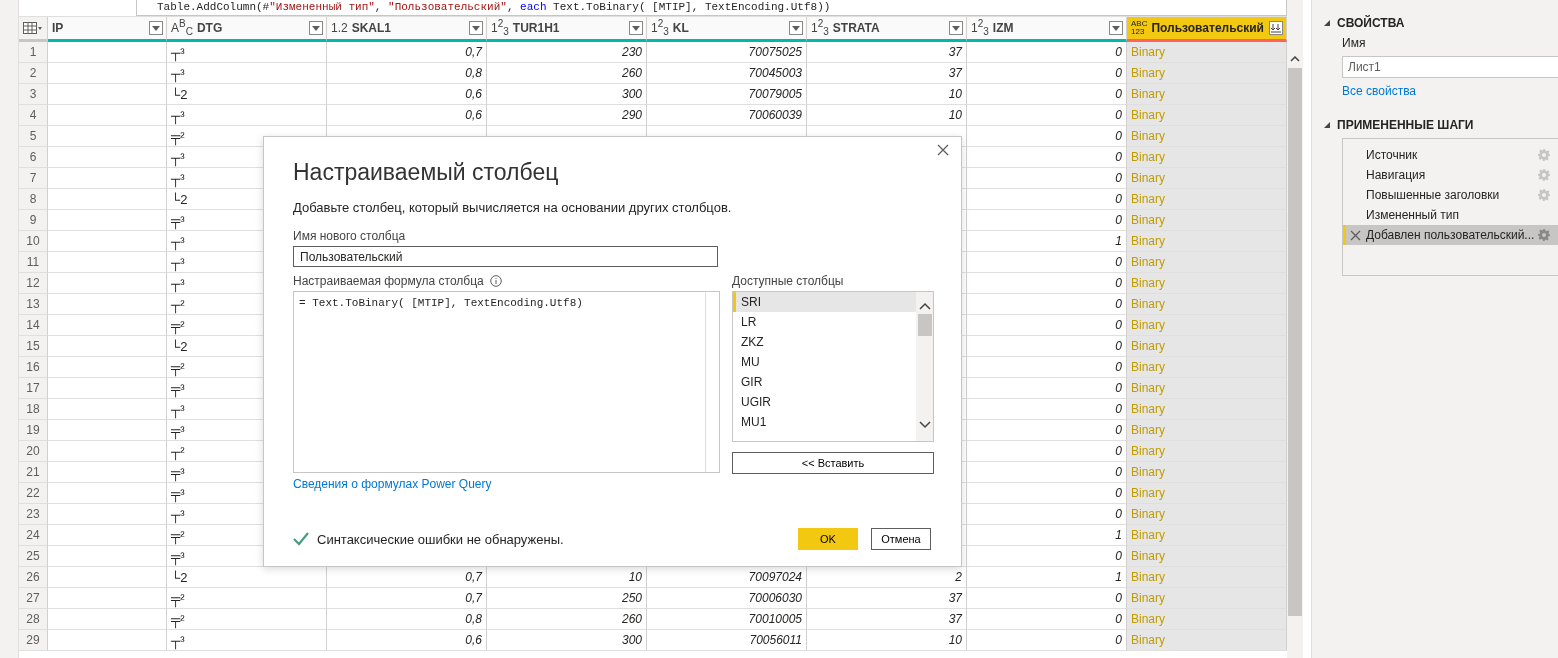 The height and width of the screenshot is (658, 1558). Describe the element at coordinates (901, 539) in the screenshot. I see `cancel-button: Отмена` at that location.